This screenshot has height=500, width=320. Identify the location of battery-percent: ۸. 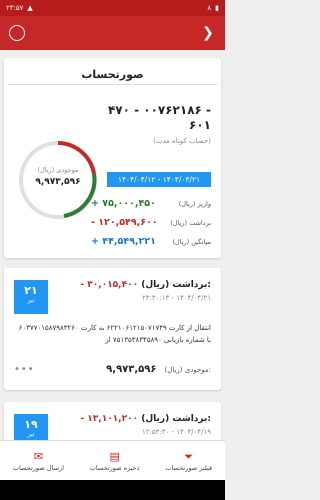
(209, 8).